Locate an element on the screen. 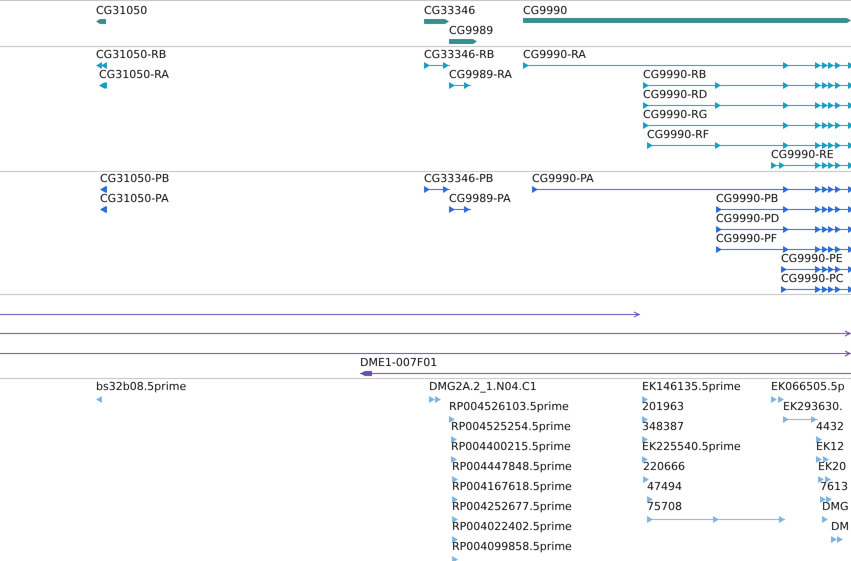 The width and height of the screenshot is (851, 561). feature-label: RP004400215.5prime is located at coordinates (511, 446).